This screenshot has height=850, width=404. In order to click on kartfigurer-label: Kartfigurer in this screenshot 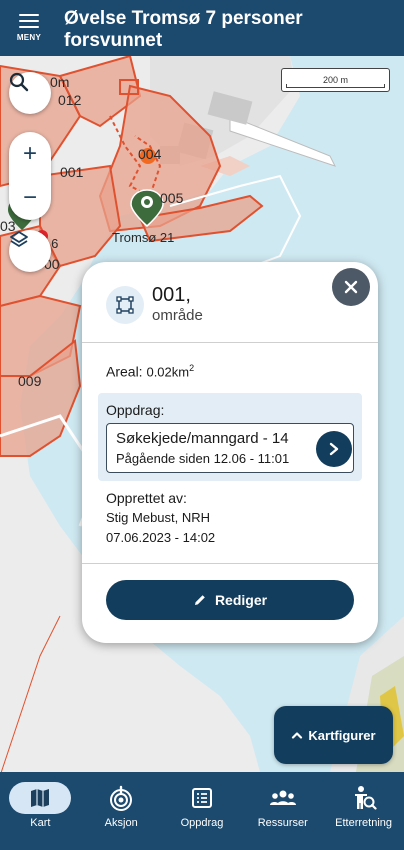, I will do `click(342, 735)`.